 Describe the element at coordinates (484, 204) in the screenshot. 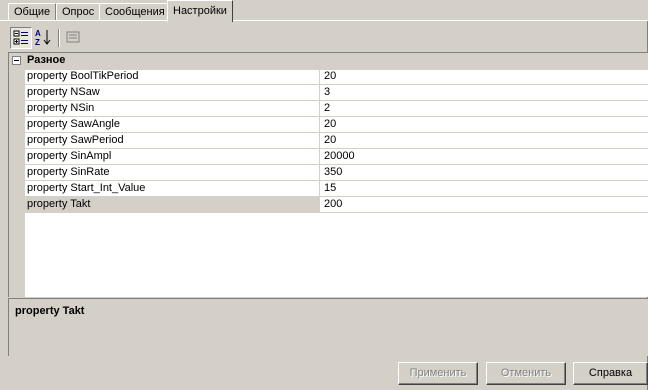

I see `property-value: 200` at that location.